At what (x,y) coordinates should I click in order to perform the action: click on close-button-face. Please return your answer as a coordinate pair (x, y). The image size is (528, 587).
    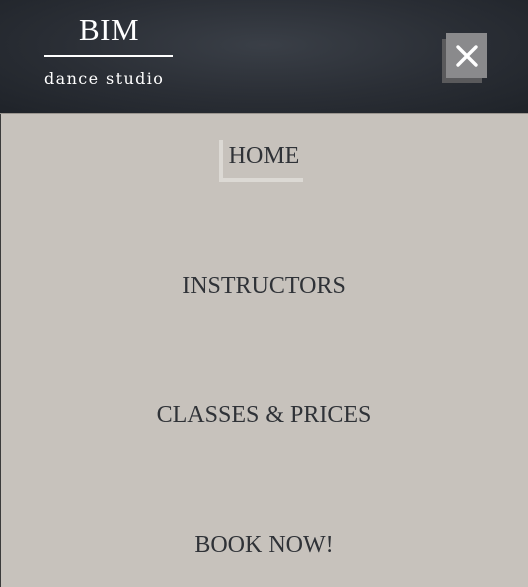
    Looking at the image, I should click on (466, 55).